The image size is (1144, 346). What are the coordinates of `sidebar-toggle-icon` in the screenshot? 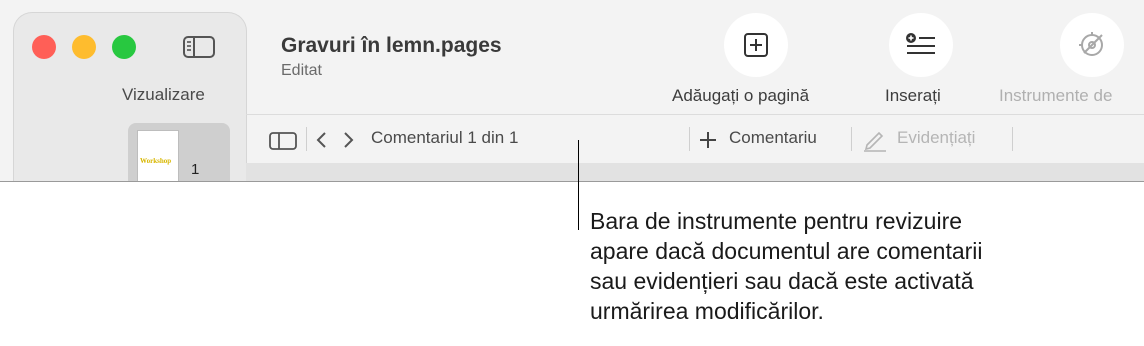 It's located at (199, 47).